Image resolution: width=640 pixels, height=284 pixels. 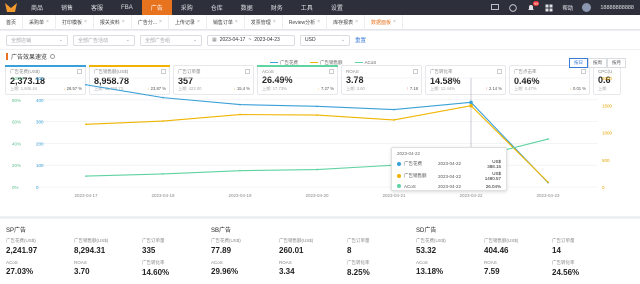 I want to click on subnav-tab: 打印模板 ×, so click(x=75, y=22).